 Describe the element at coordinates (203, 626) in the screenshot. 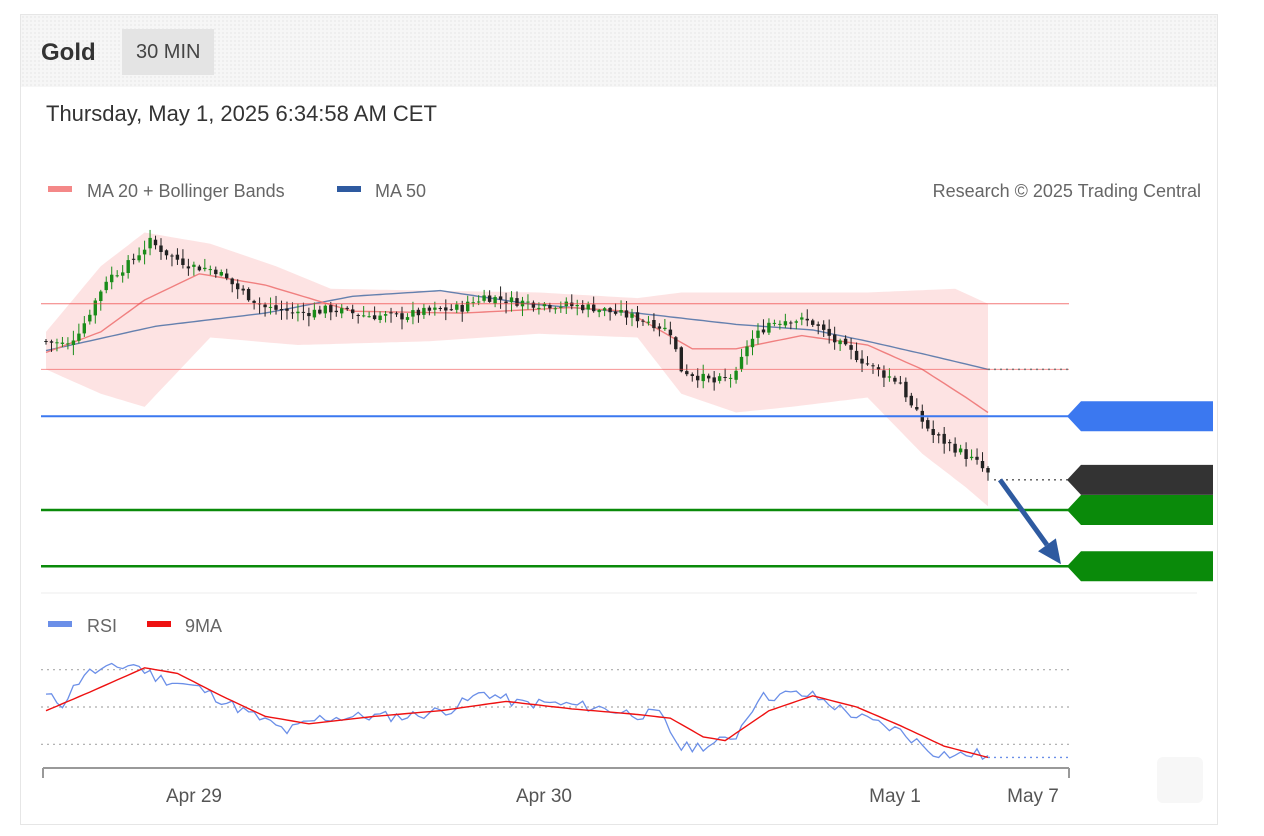

I see `rsi-ma-legend-label: 9MA` at that location.